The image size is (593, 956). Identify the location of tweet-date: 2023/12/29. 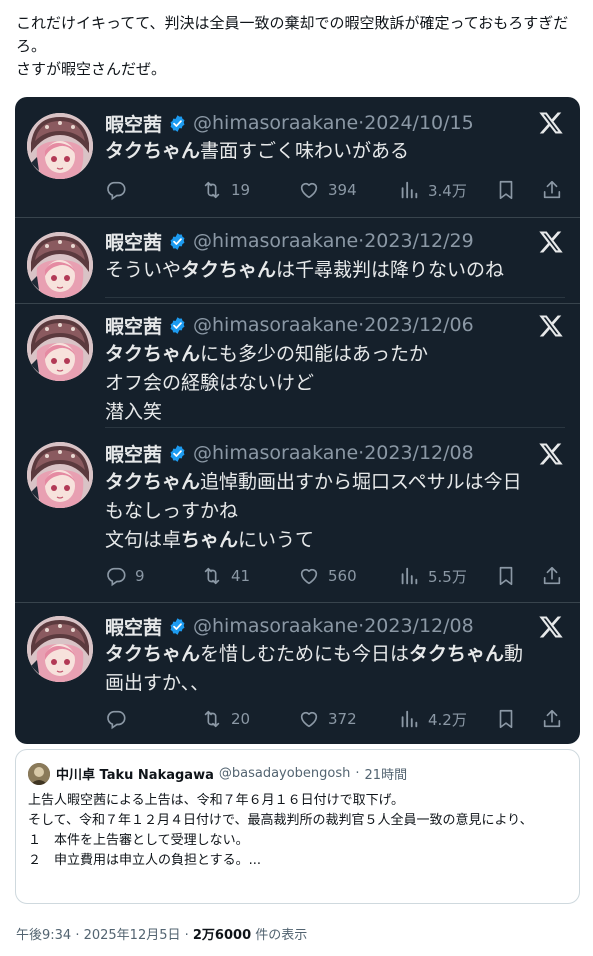
(419, 241).